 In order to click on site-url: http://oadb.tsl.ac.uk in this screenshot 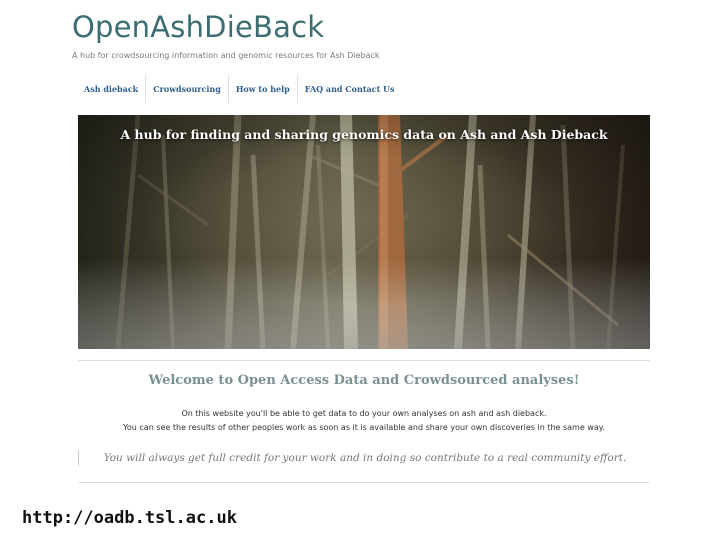, I will do `click(129, 518)`.